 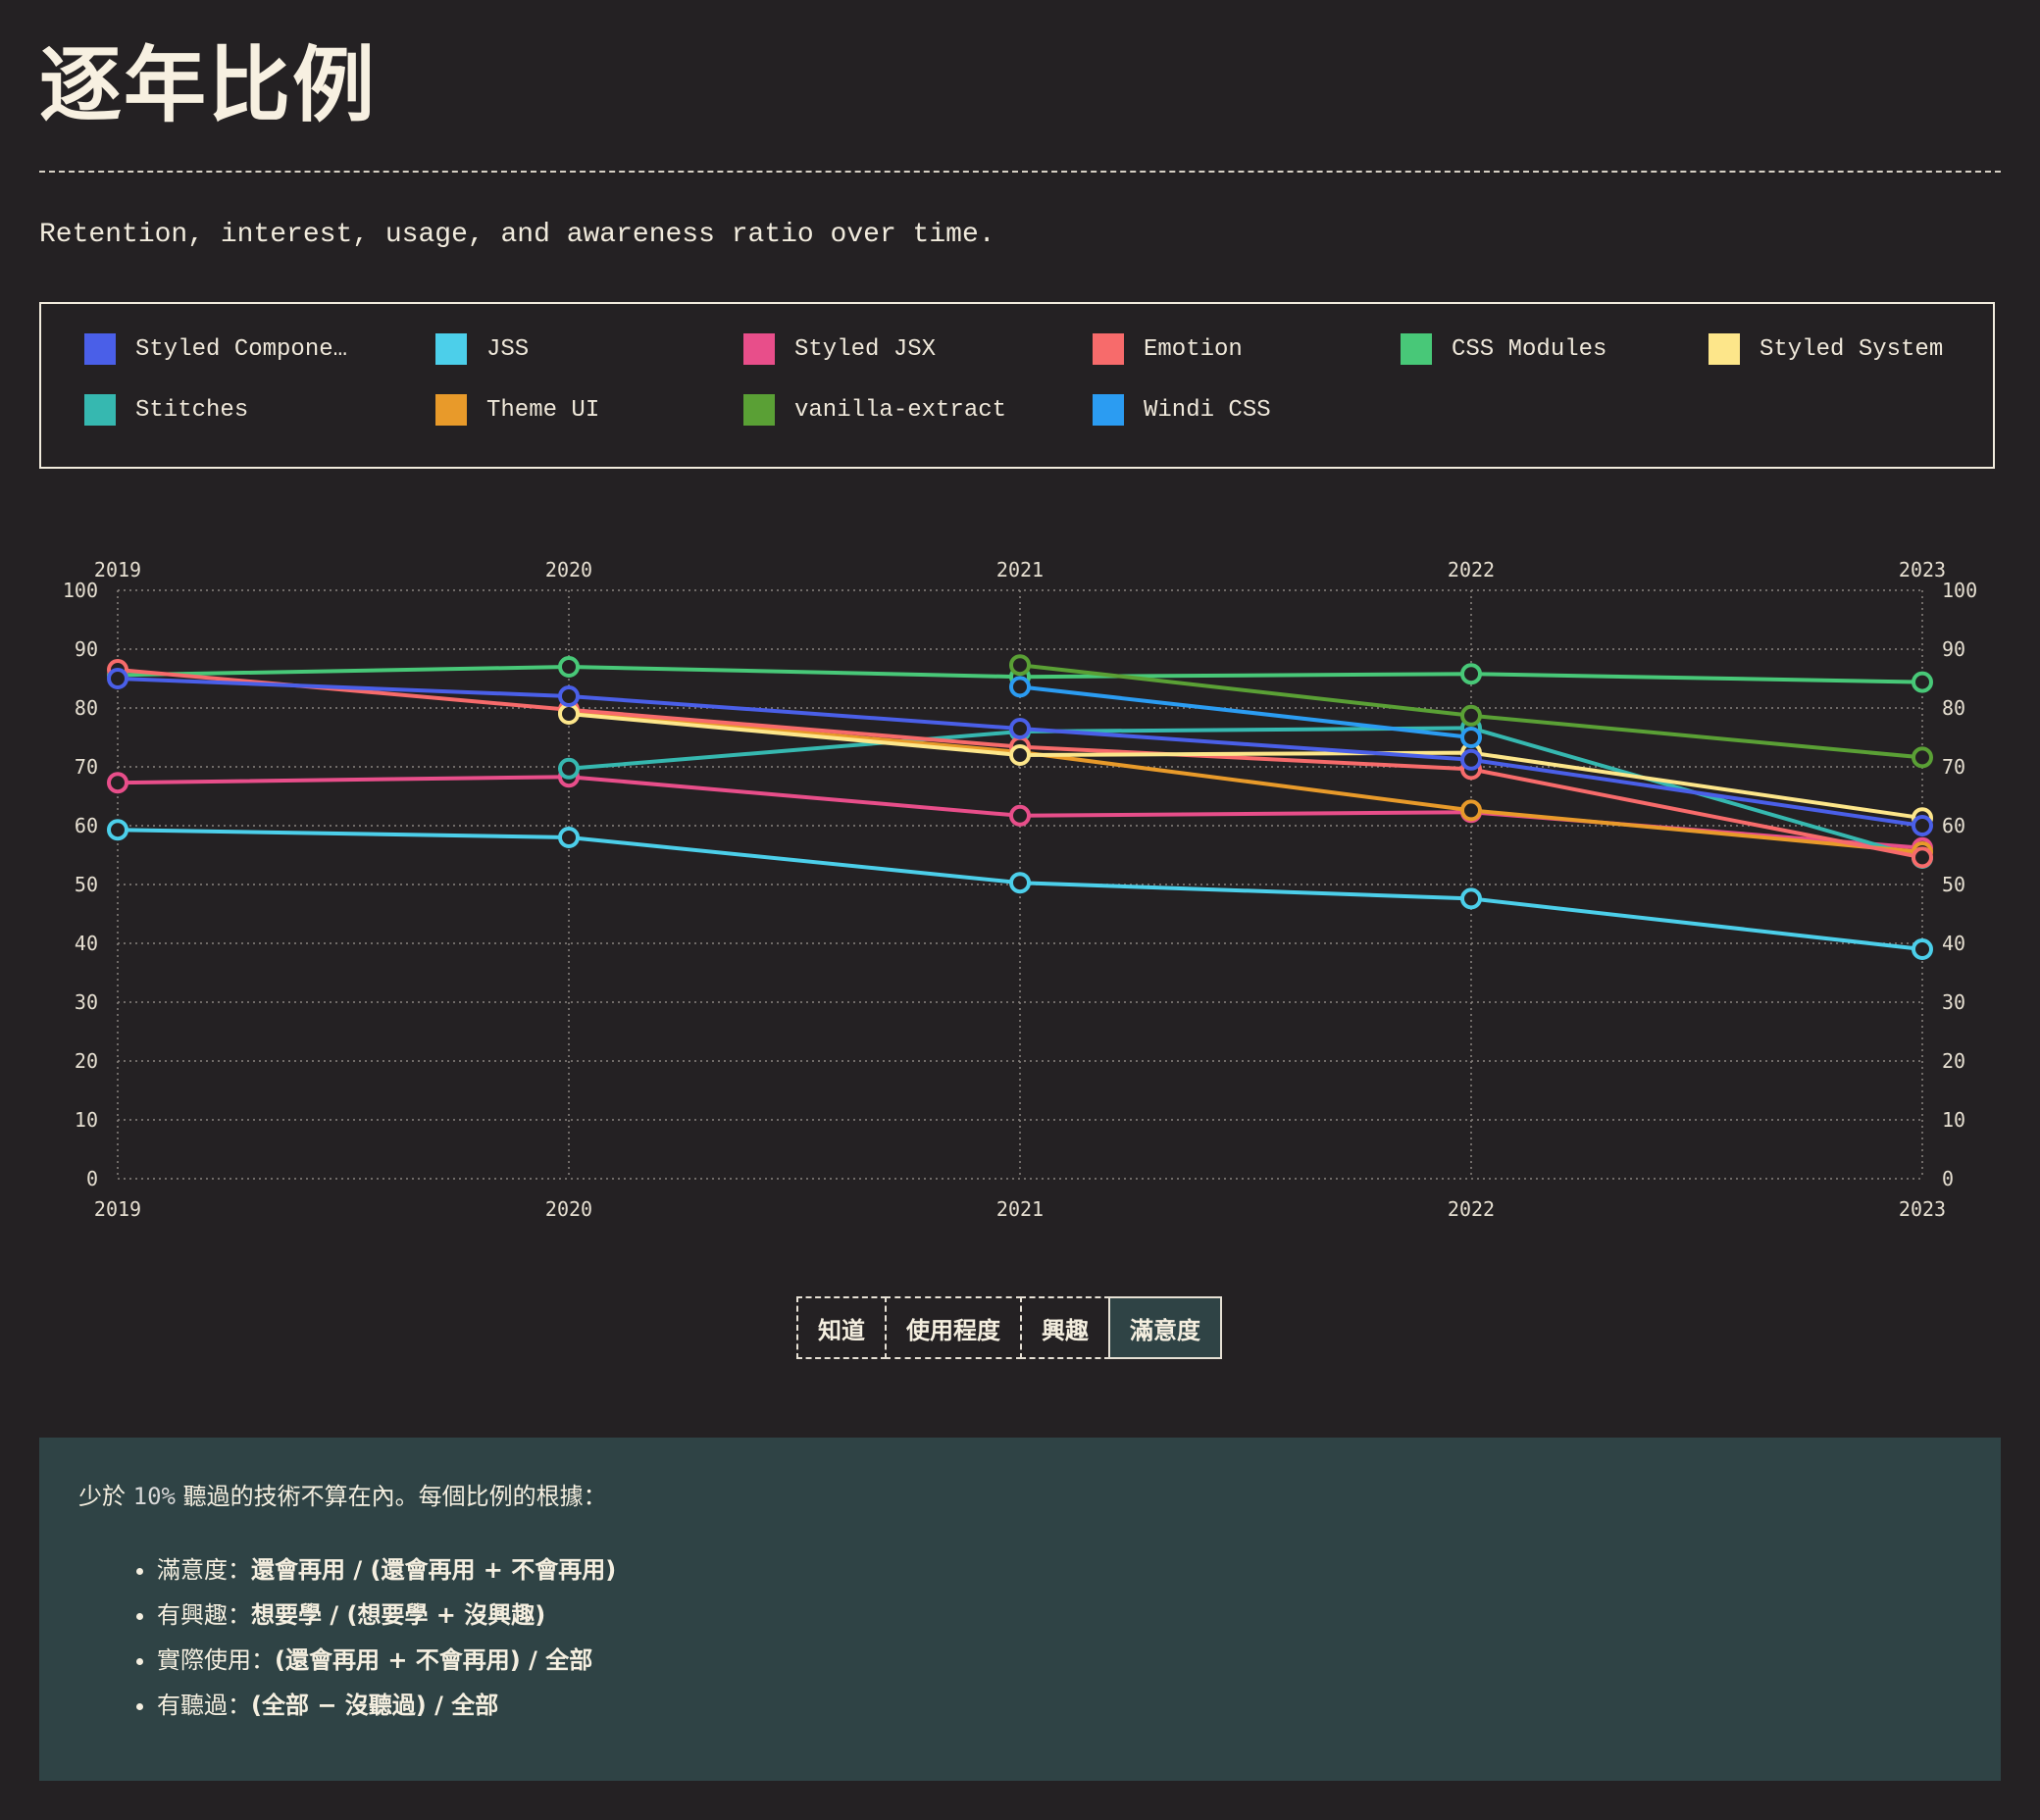 I want to click on legend-item-stitches: Stitches, so click(x=166, y=410).